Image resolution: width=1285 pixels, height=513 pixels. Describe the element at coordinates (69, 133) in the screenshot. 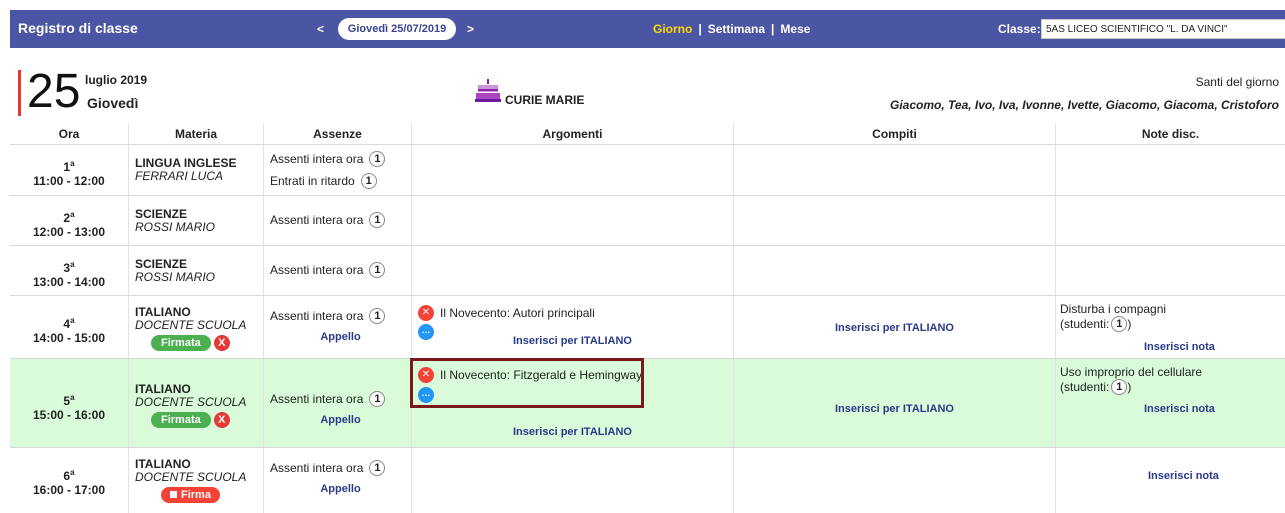

I see `header-ora: Ora` at that location.